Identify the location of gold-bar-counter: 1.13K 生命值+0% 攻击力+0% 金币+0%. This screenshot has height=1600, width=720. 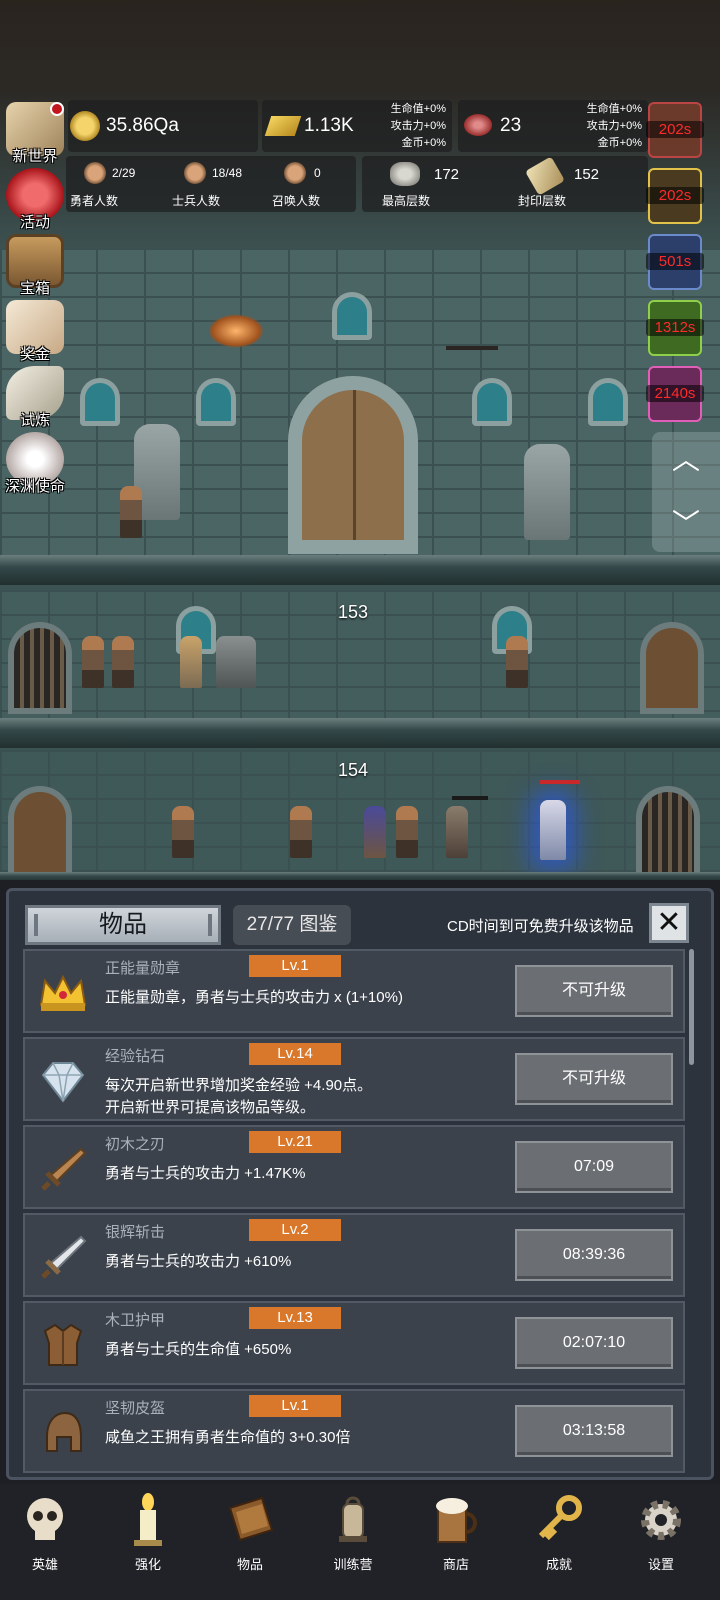
(357, 126).